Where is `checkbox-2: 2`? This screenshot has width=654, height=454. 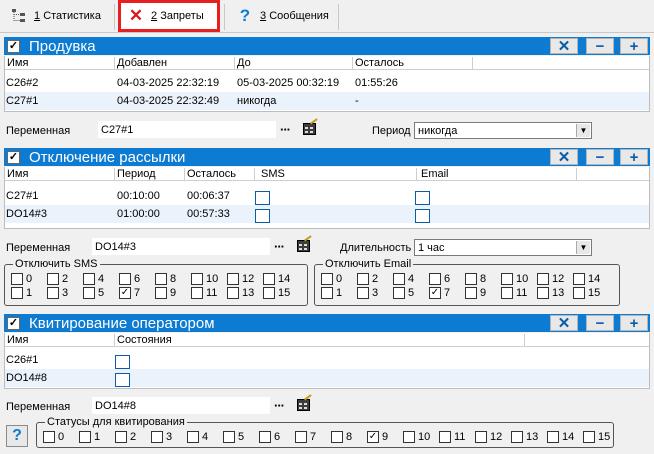 checkbox-2: 2 is located at coordinates (57, 279).